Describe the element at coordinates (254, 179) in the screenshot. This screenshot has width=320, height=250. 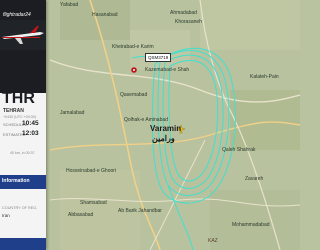
I see `place-label: Zavareh` at that location.